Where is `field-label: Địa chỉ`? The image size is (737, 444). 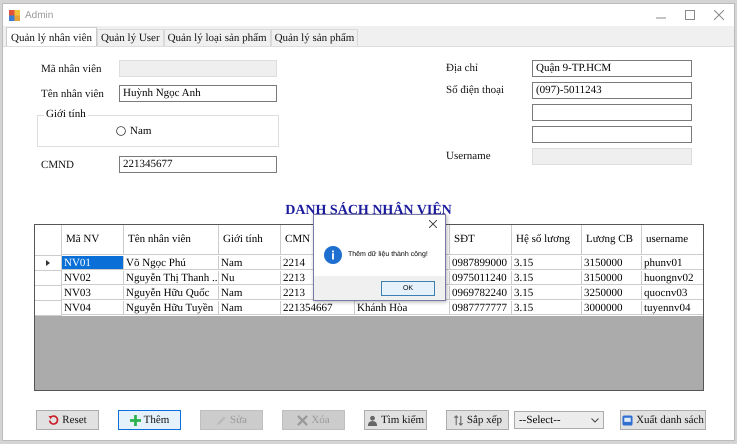
field-label: Địa chỉ is located at coordinates (463, 68).